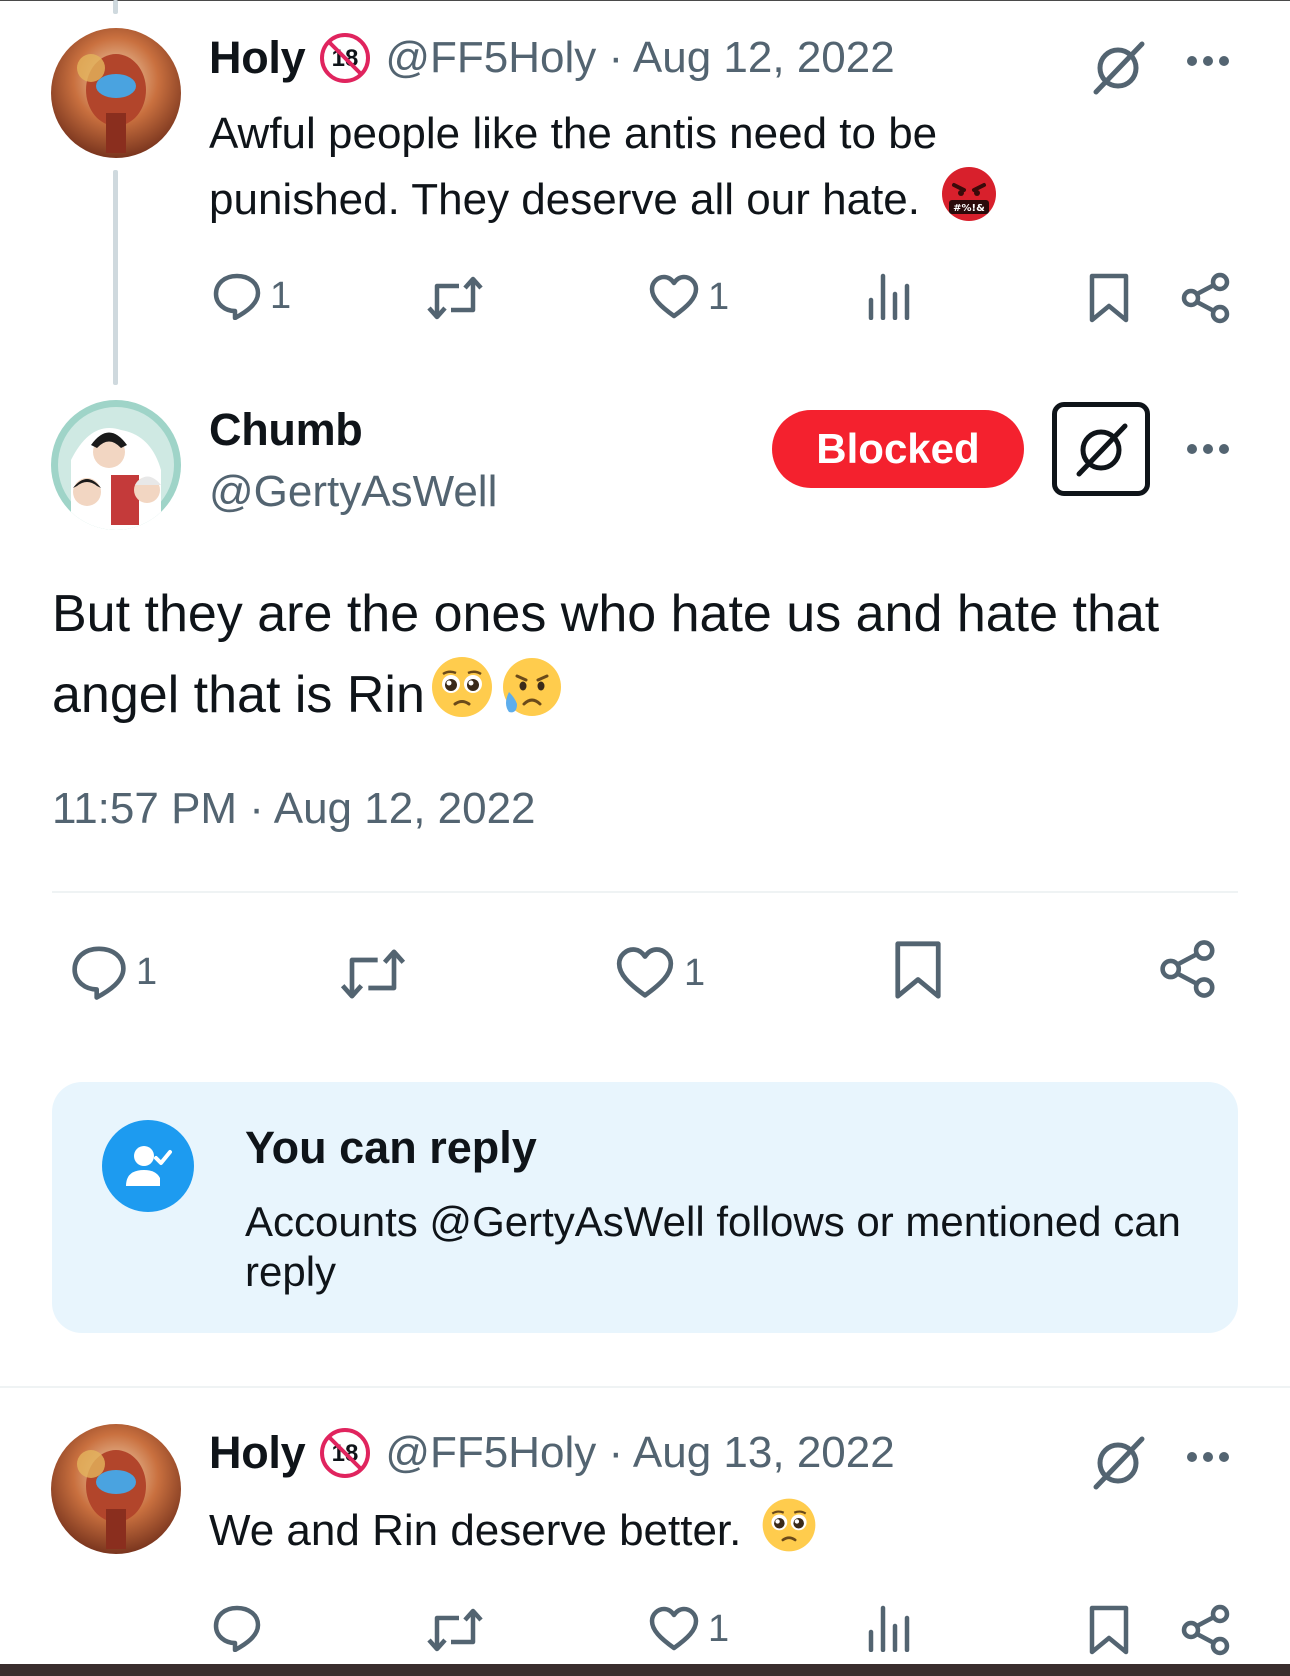 The width and height of the screenshot is (1290, 1676). Describe the element at coordinates (475, 1531) in the screenshot. I see `tweet-body: We and Rin deserve better.` at that location.